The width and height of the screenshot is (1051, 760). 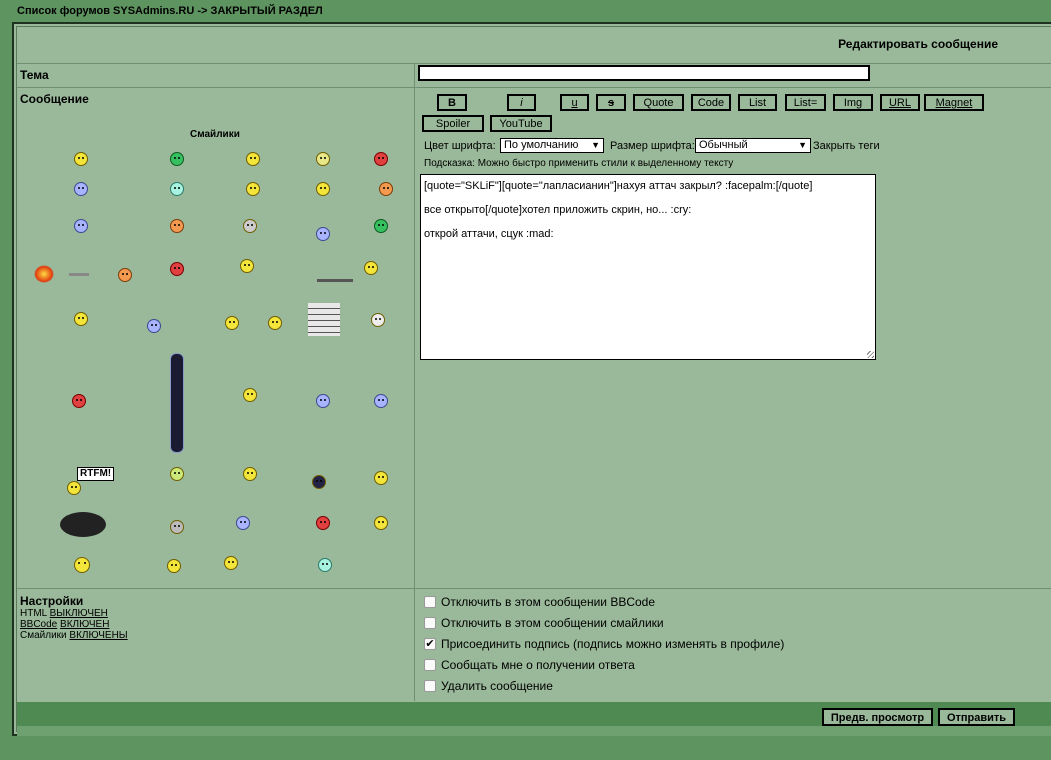 What do you see at coordinates (548, 602) in the screenshot?
I see `option-label: Отключить в этом сообщении BBCode` at bounding box center [548, 602].